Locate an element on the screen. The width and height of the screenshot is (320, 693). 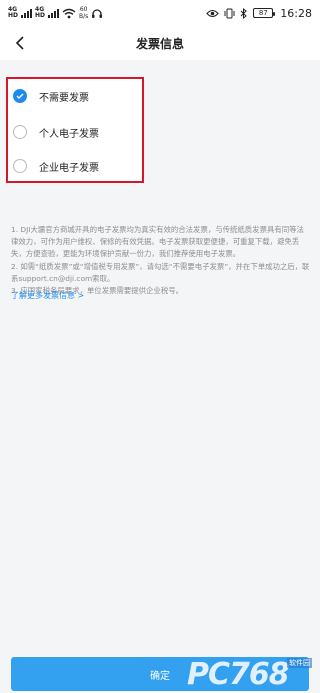
battery-icon: 87 is located at coordinates (264, 13).